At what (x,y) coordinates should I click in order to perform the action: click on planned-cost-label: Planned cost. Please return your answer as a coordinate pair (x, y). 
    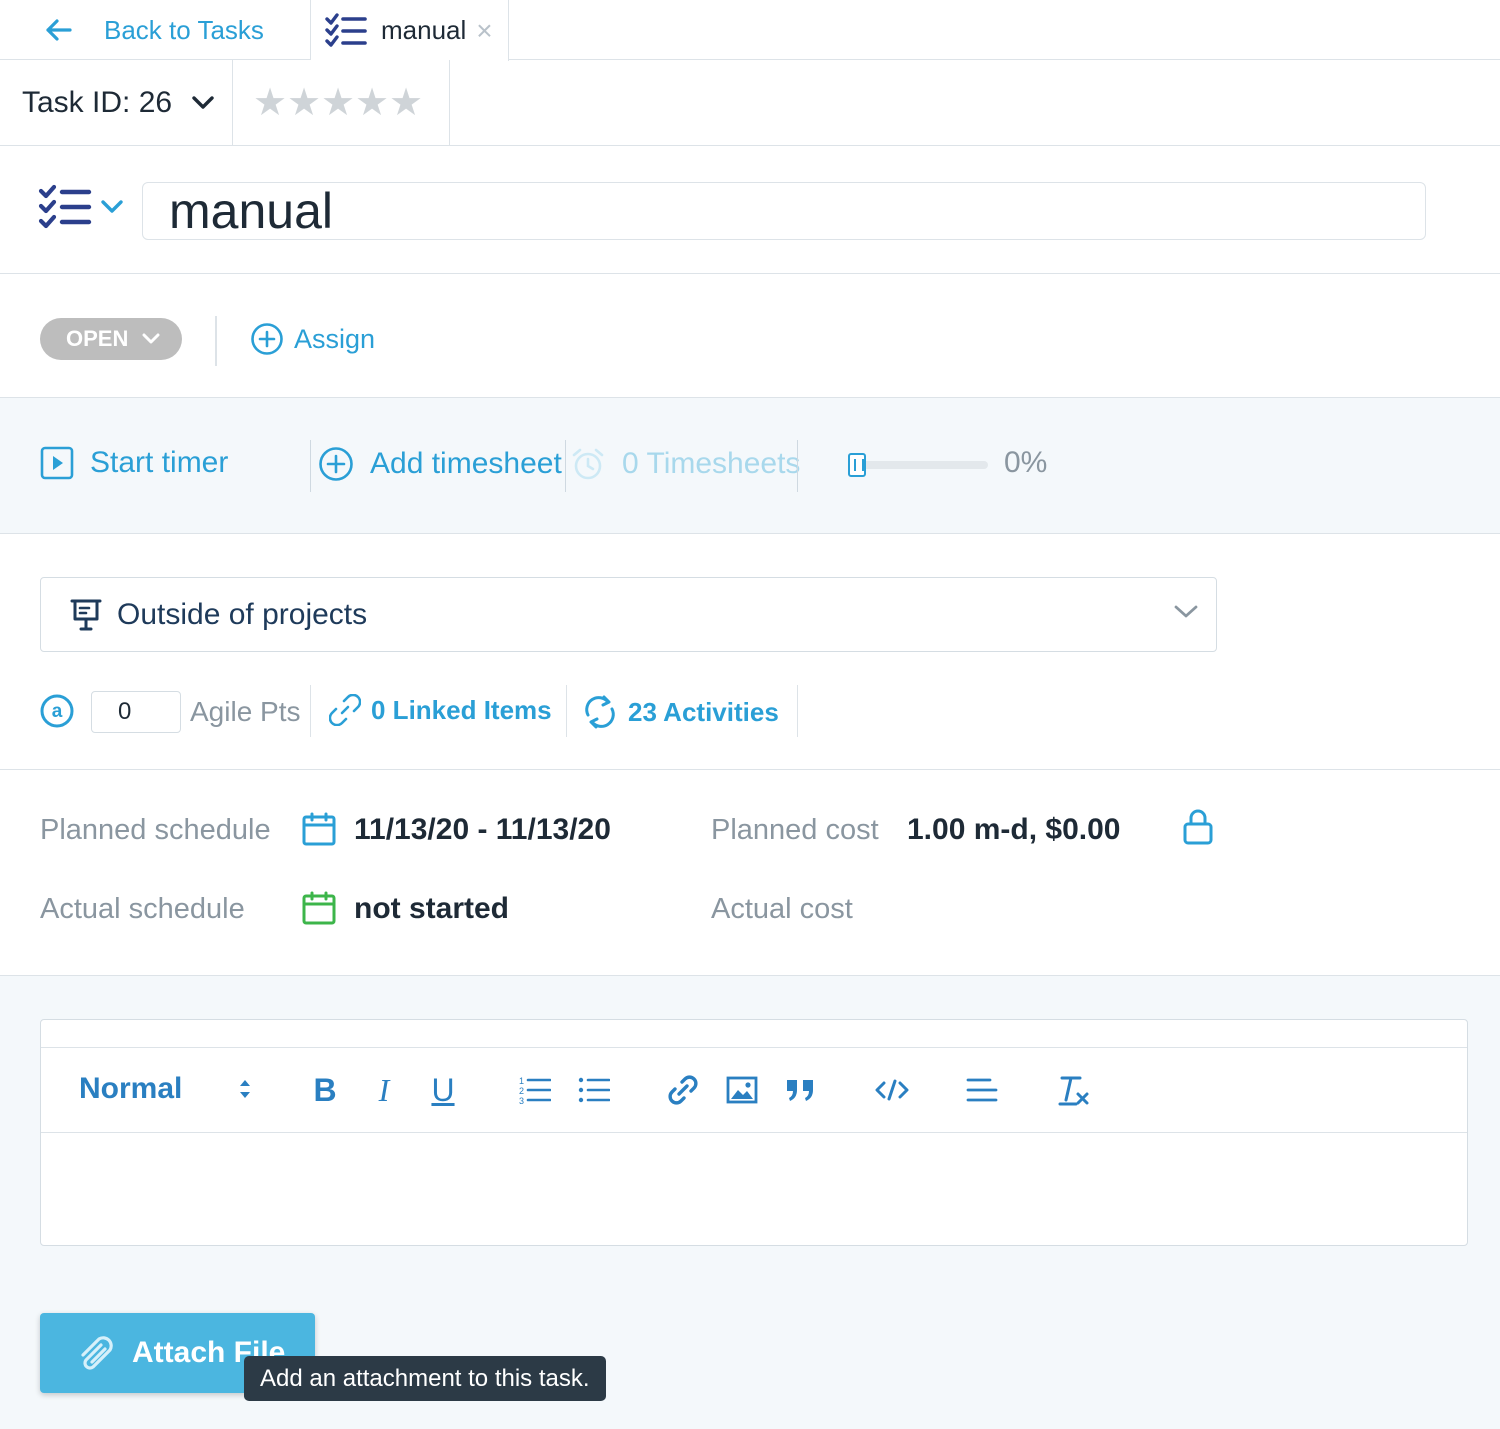
    Looking at the image, I should click on (795, 830).